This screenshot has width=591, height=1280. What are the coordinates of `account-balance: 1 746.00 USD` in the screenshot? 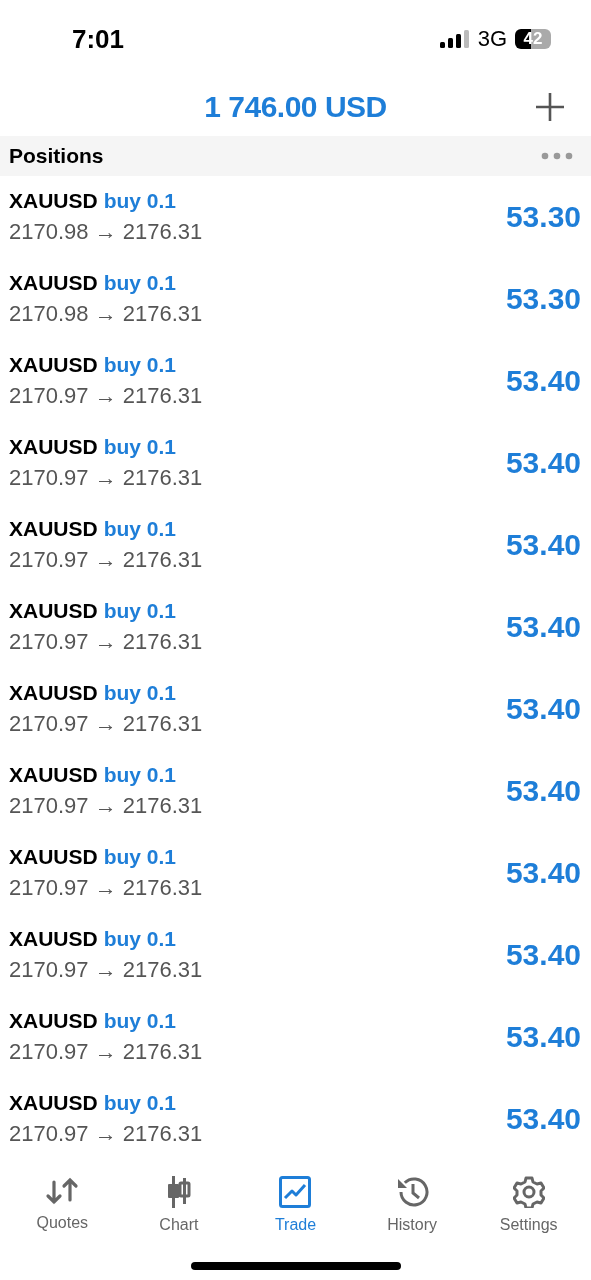 It's located at (295, 107).